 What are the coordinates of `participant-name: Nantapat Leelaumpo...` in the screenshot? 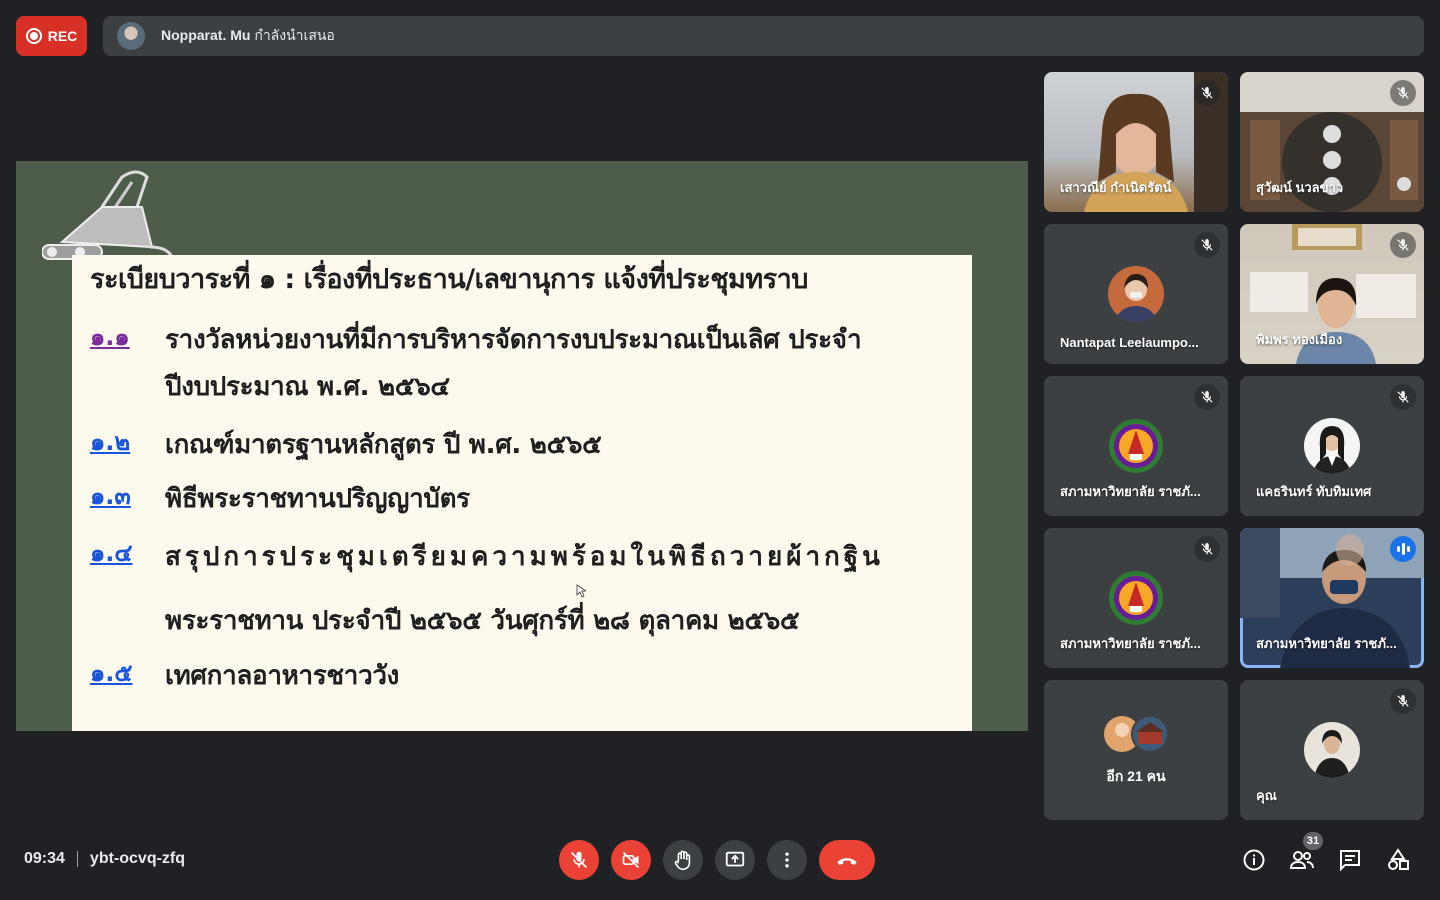 It's located at (1129, 342).